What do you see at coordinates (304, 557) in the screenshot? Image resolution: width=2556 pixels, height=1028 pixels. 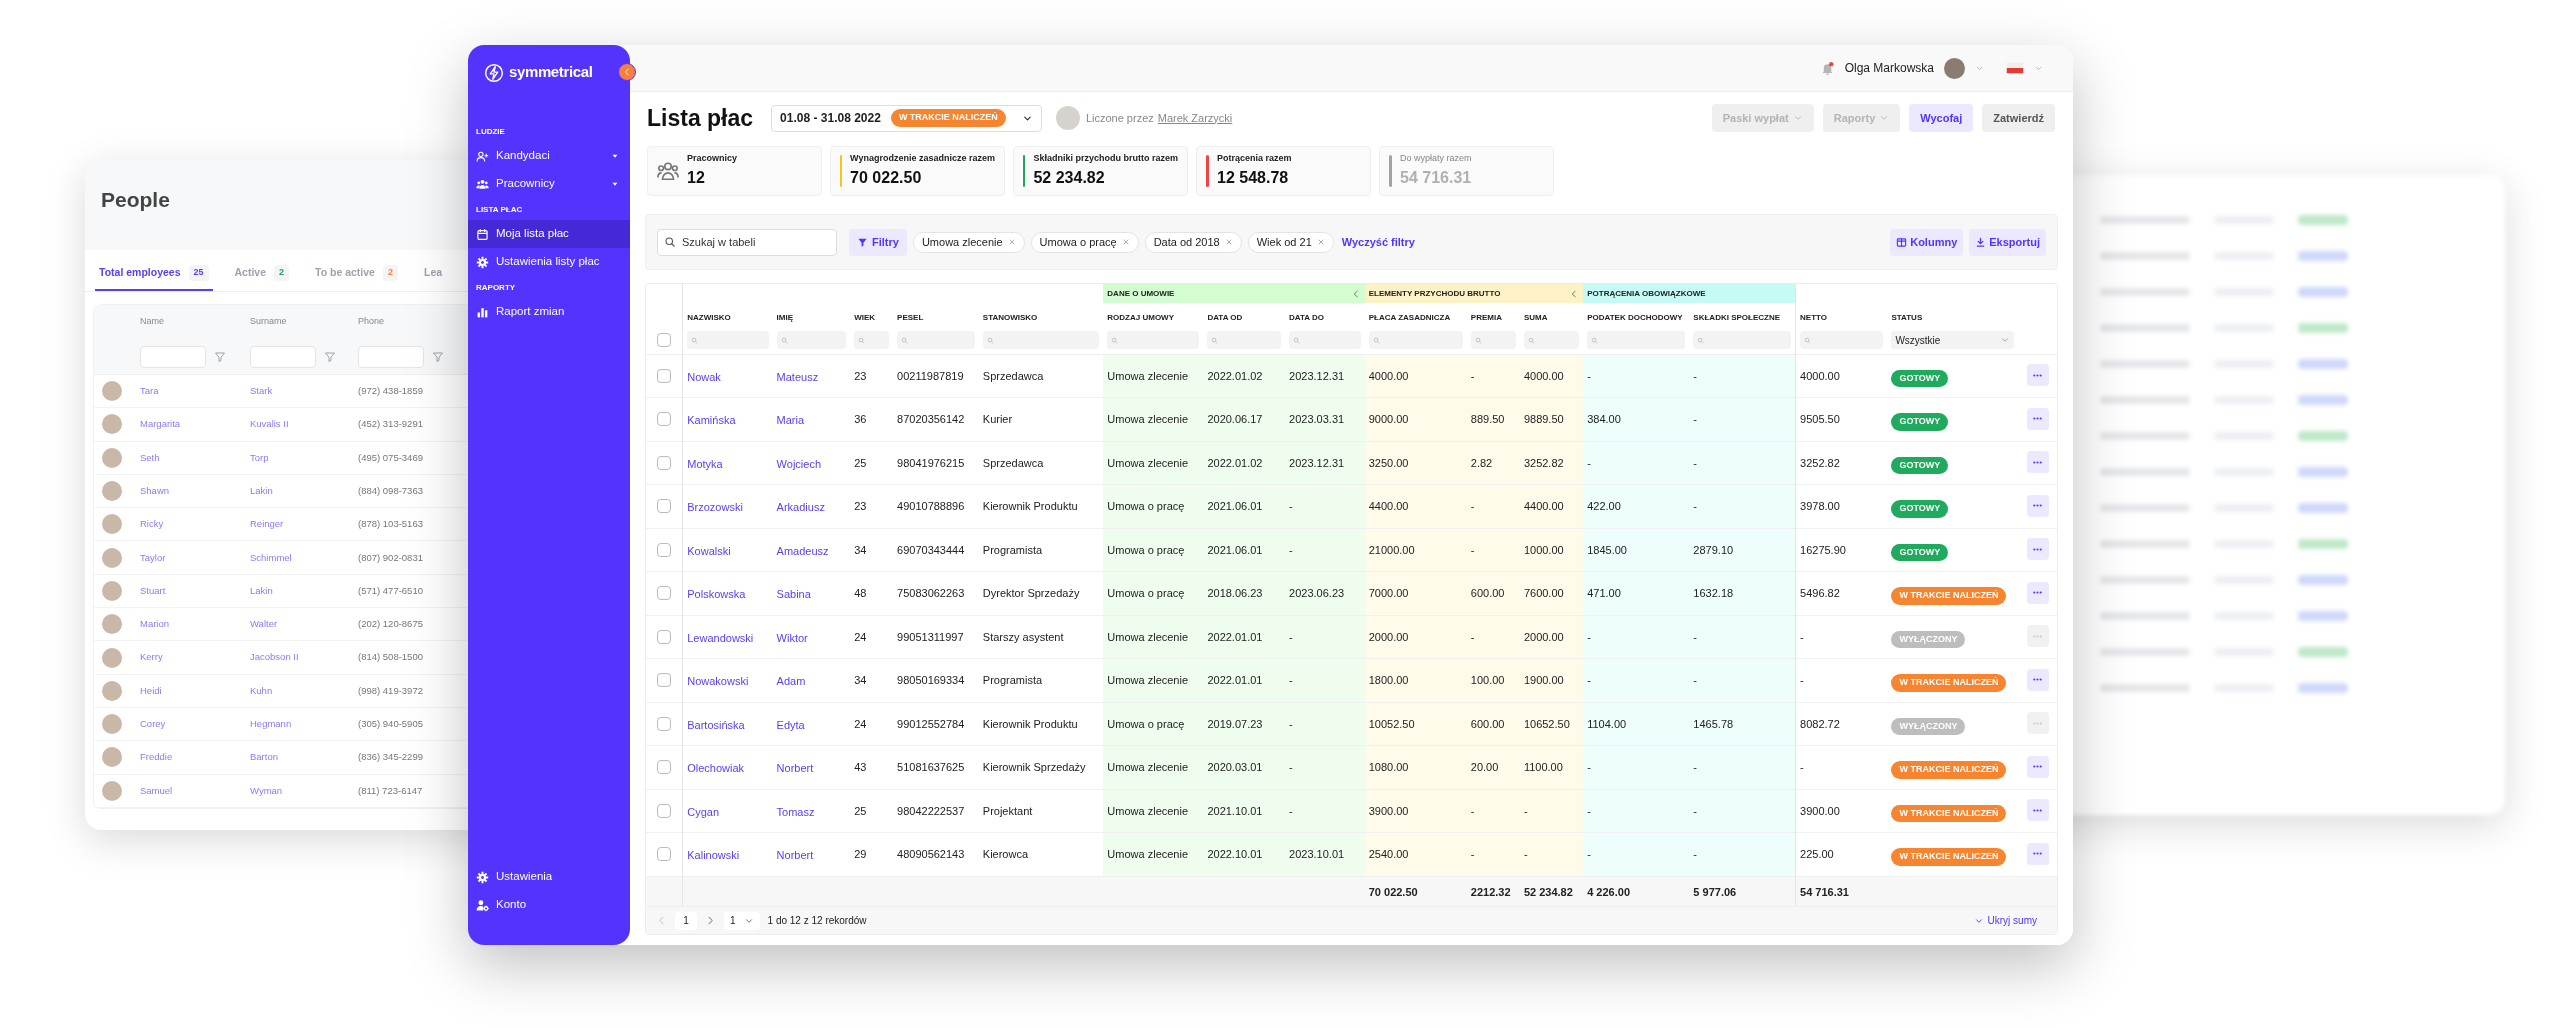 I see `surname-link: Schimmel` at bounding box center [304, 557].